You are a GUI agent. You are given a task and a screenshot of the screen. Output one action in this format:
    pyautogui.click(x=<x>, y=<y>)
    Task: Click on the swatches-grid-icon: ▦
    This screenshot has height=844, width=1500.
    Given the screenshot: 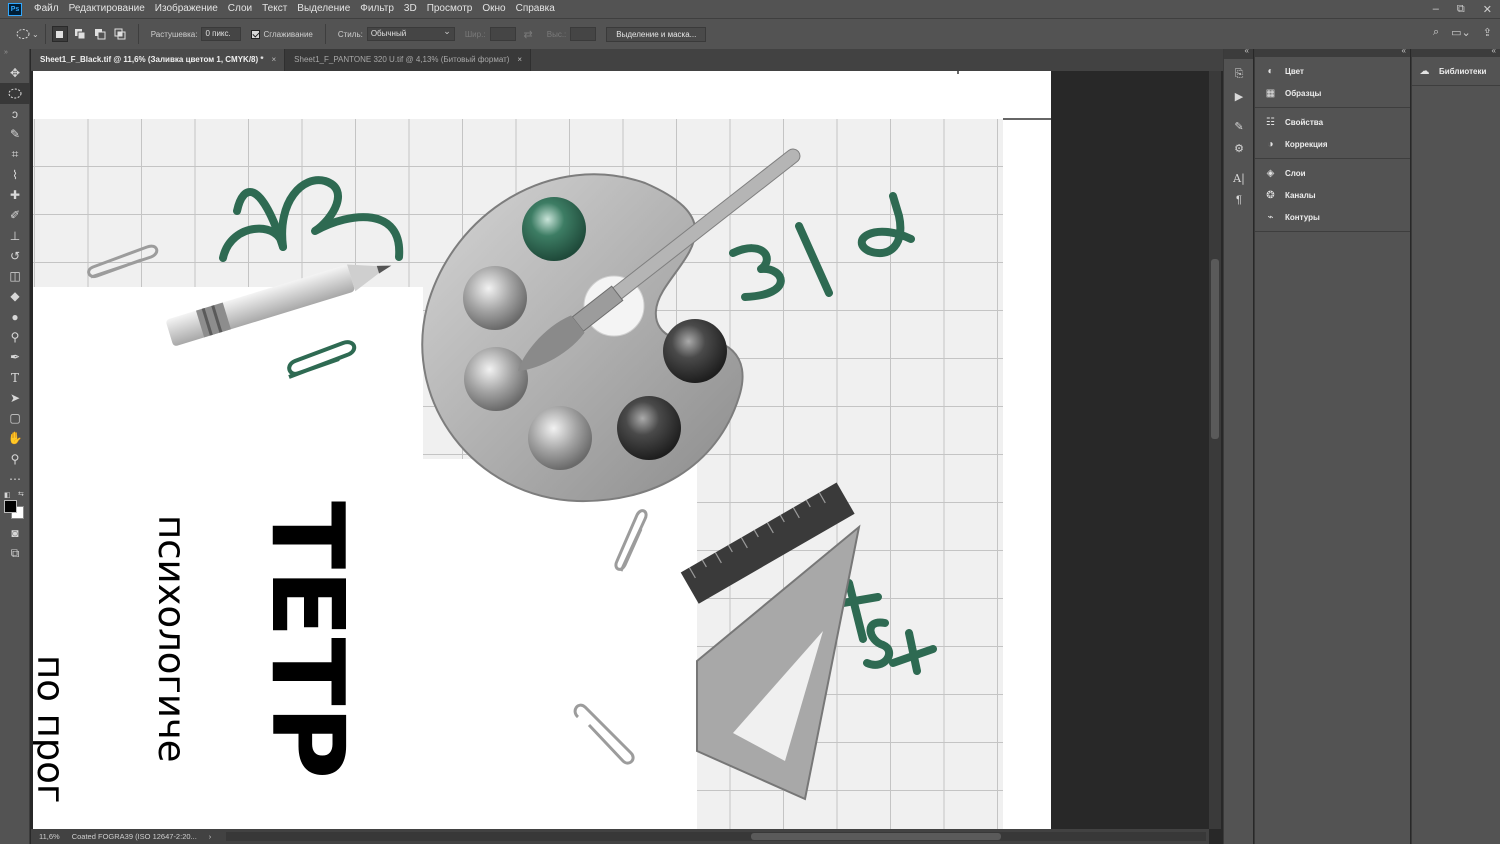 What is the action you would take?
    pyautogui.click(x=1270, y=93)
    